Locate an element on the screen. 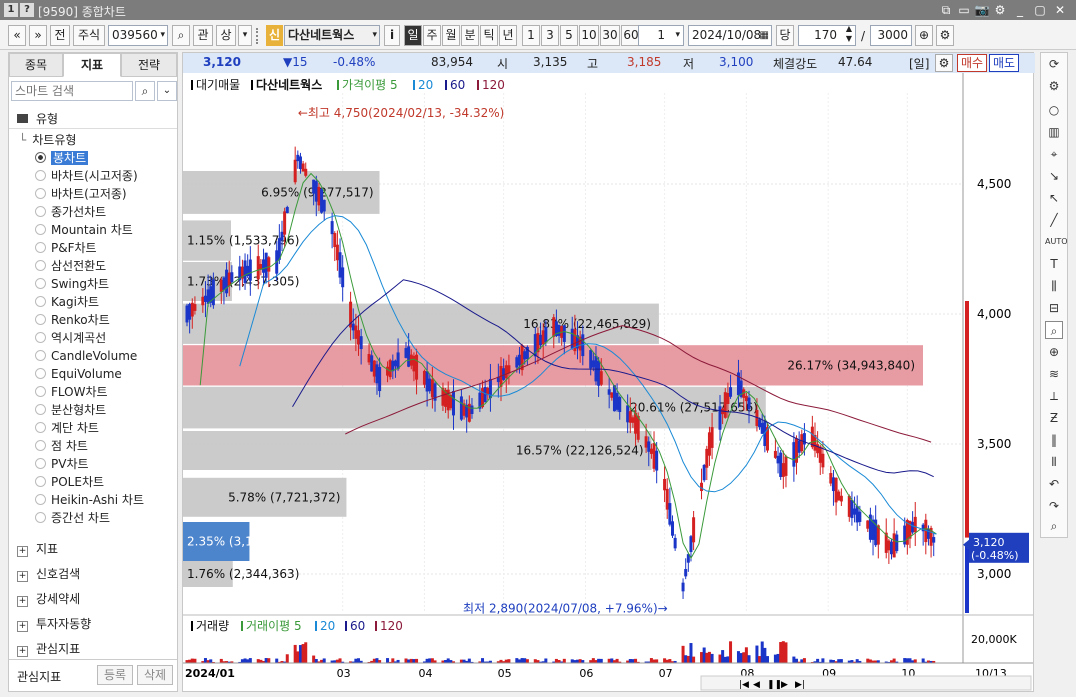  pointer-line-icon: ↖ is located at coordinates (1054, 198).